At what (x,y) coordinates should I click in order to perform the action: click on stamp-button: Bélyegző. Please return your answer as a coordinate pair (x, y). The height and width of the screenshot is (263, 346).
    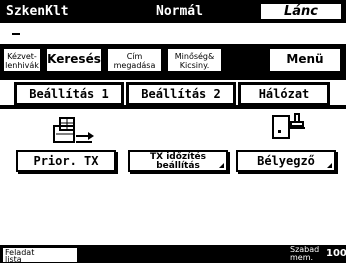
    Looking at the image, I should click on (286, 161).